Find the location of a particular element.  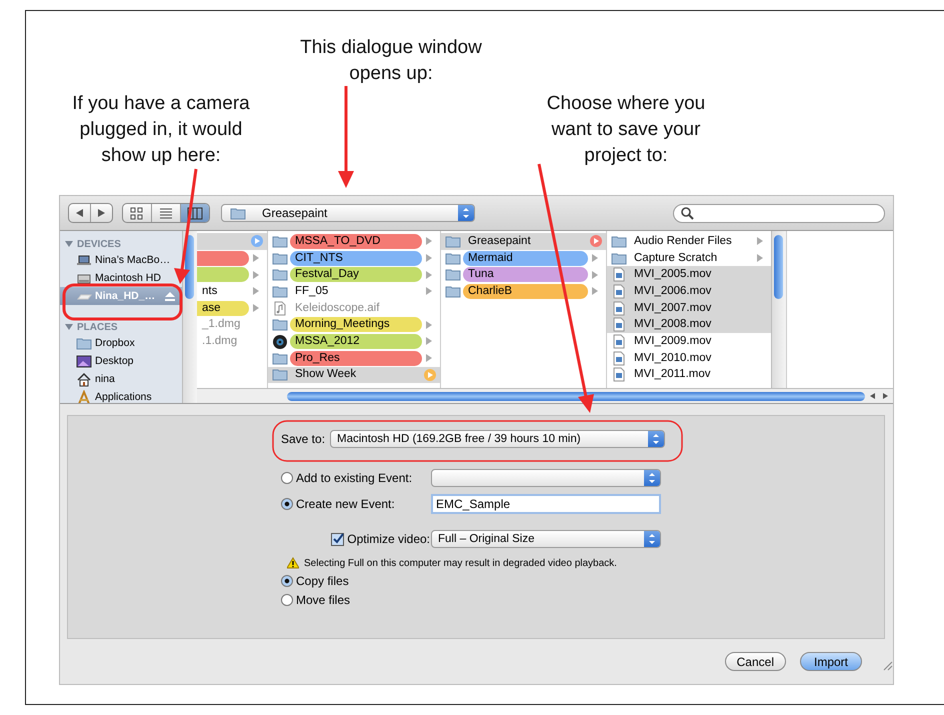

search-field is located at coordinates (779, 213).